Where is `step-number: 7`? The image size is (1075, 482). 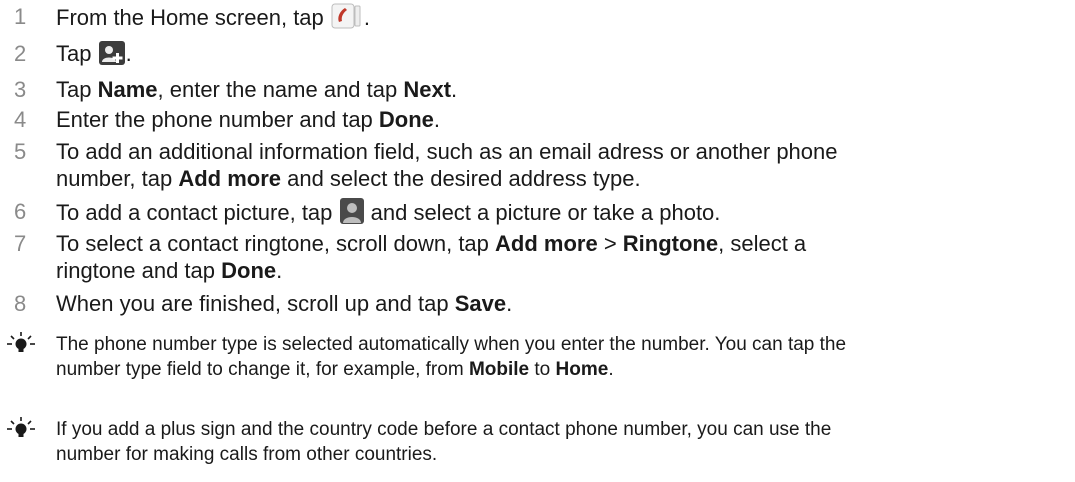 step-number: 7 is located at coordinates (20, 243).